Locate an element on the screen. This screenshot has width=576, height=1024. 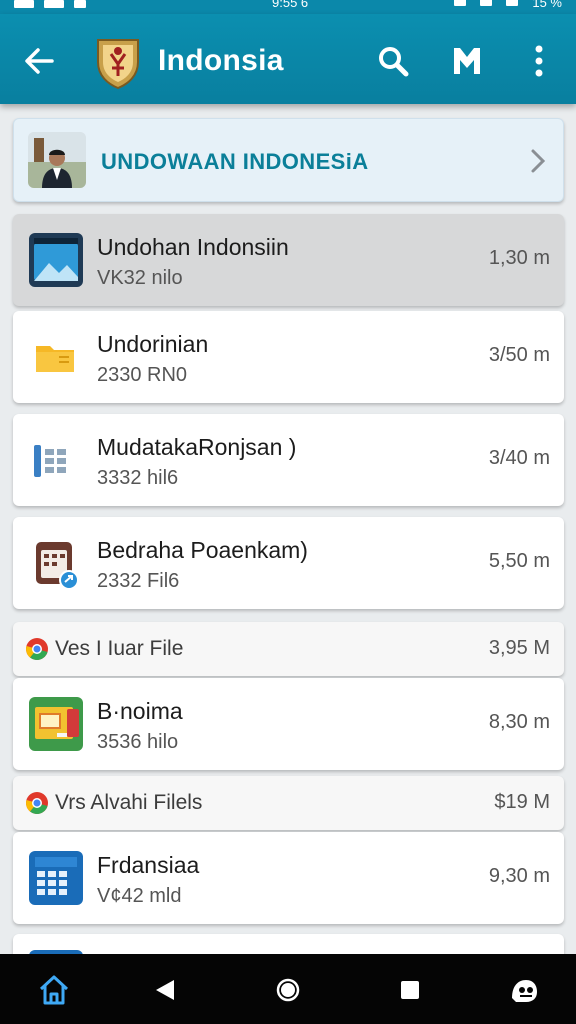
status-right-icons: 15 % is located at coordinates (508, 5).